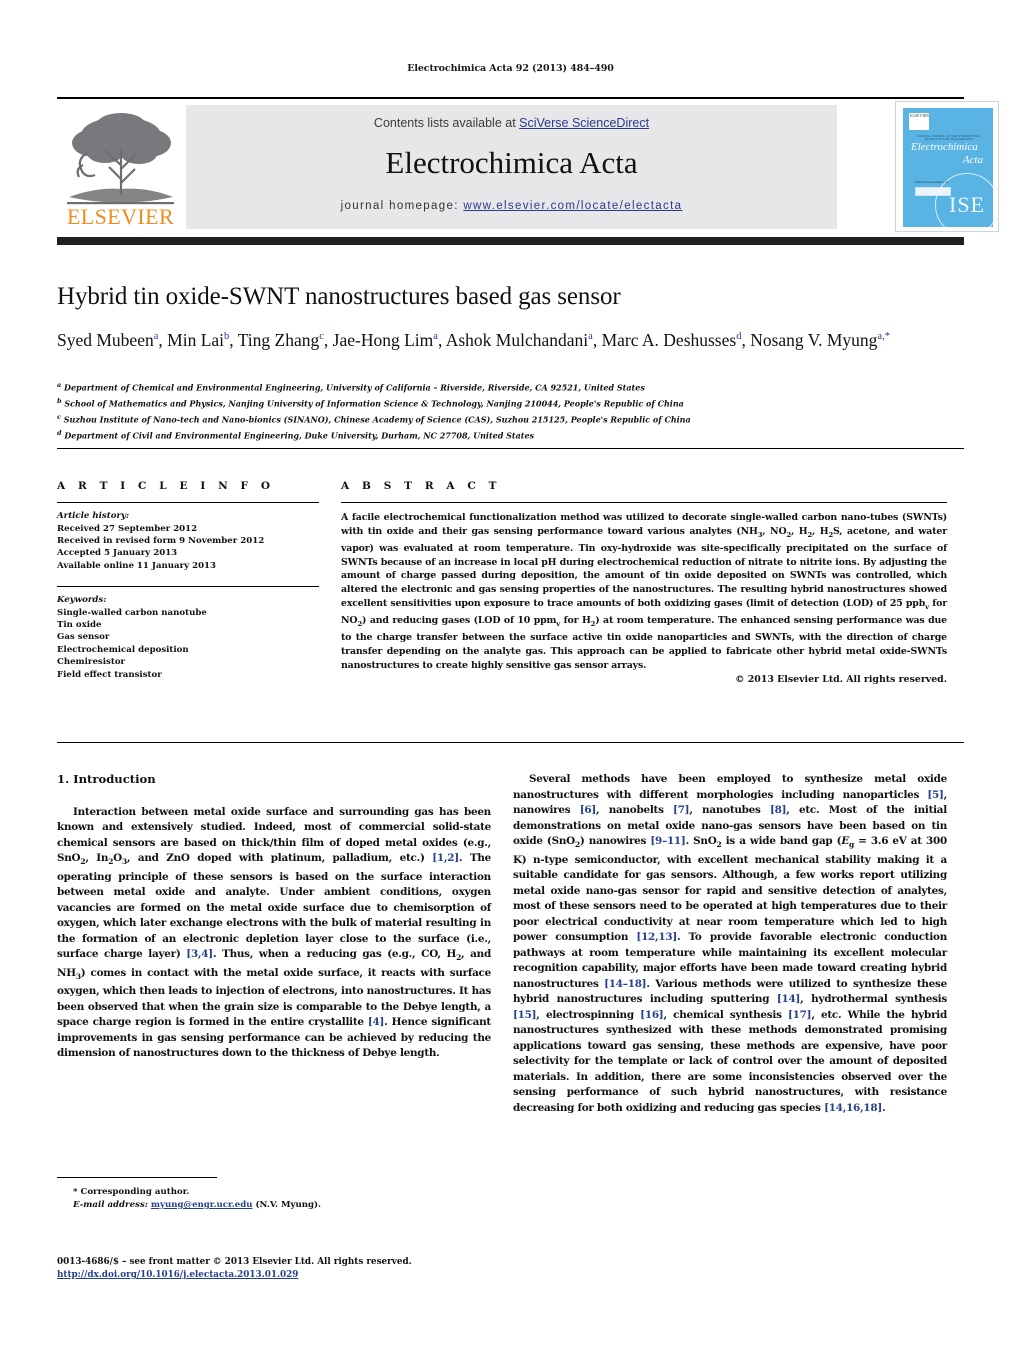  I want to click on article-info-heading: A R T I C L E I N F O, so click(166, 486).